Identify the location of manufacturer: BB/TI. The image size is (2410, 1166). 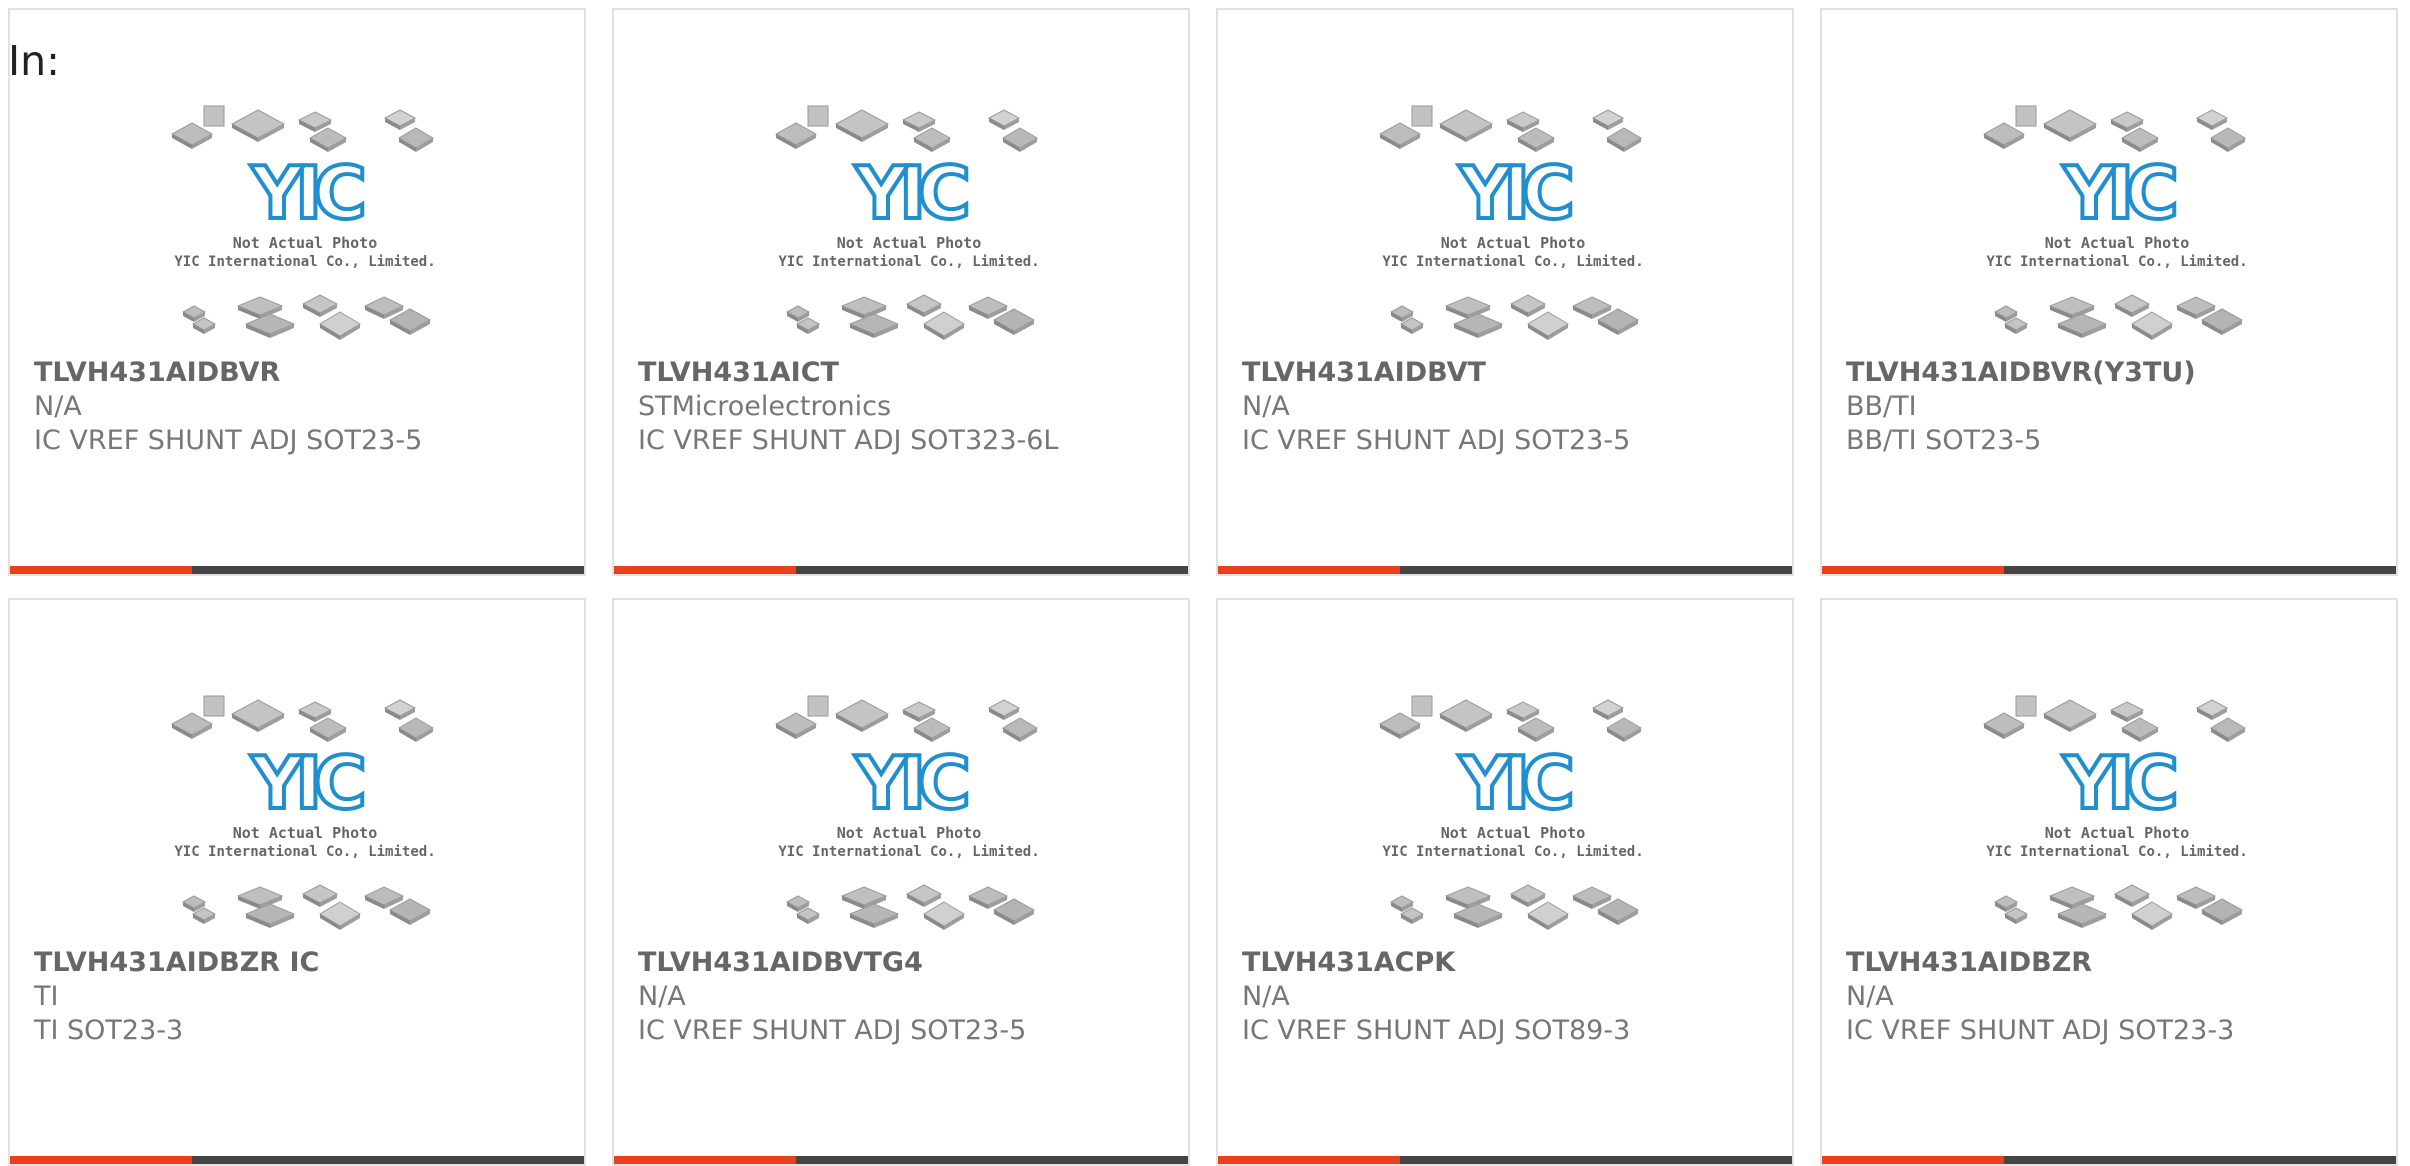
(1881, 406).